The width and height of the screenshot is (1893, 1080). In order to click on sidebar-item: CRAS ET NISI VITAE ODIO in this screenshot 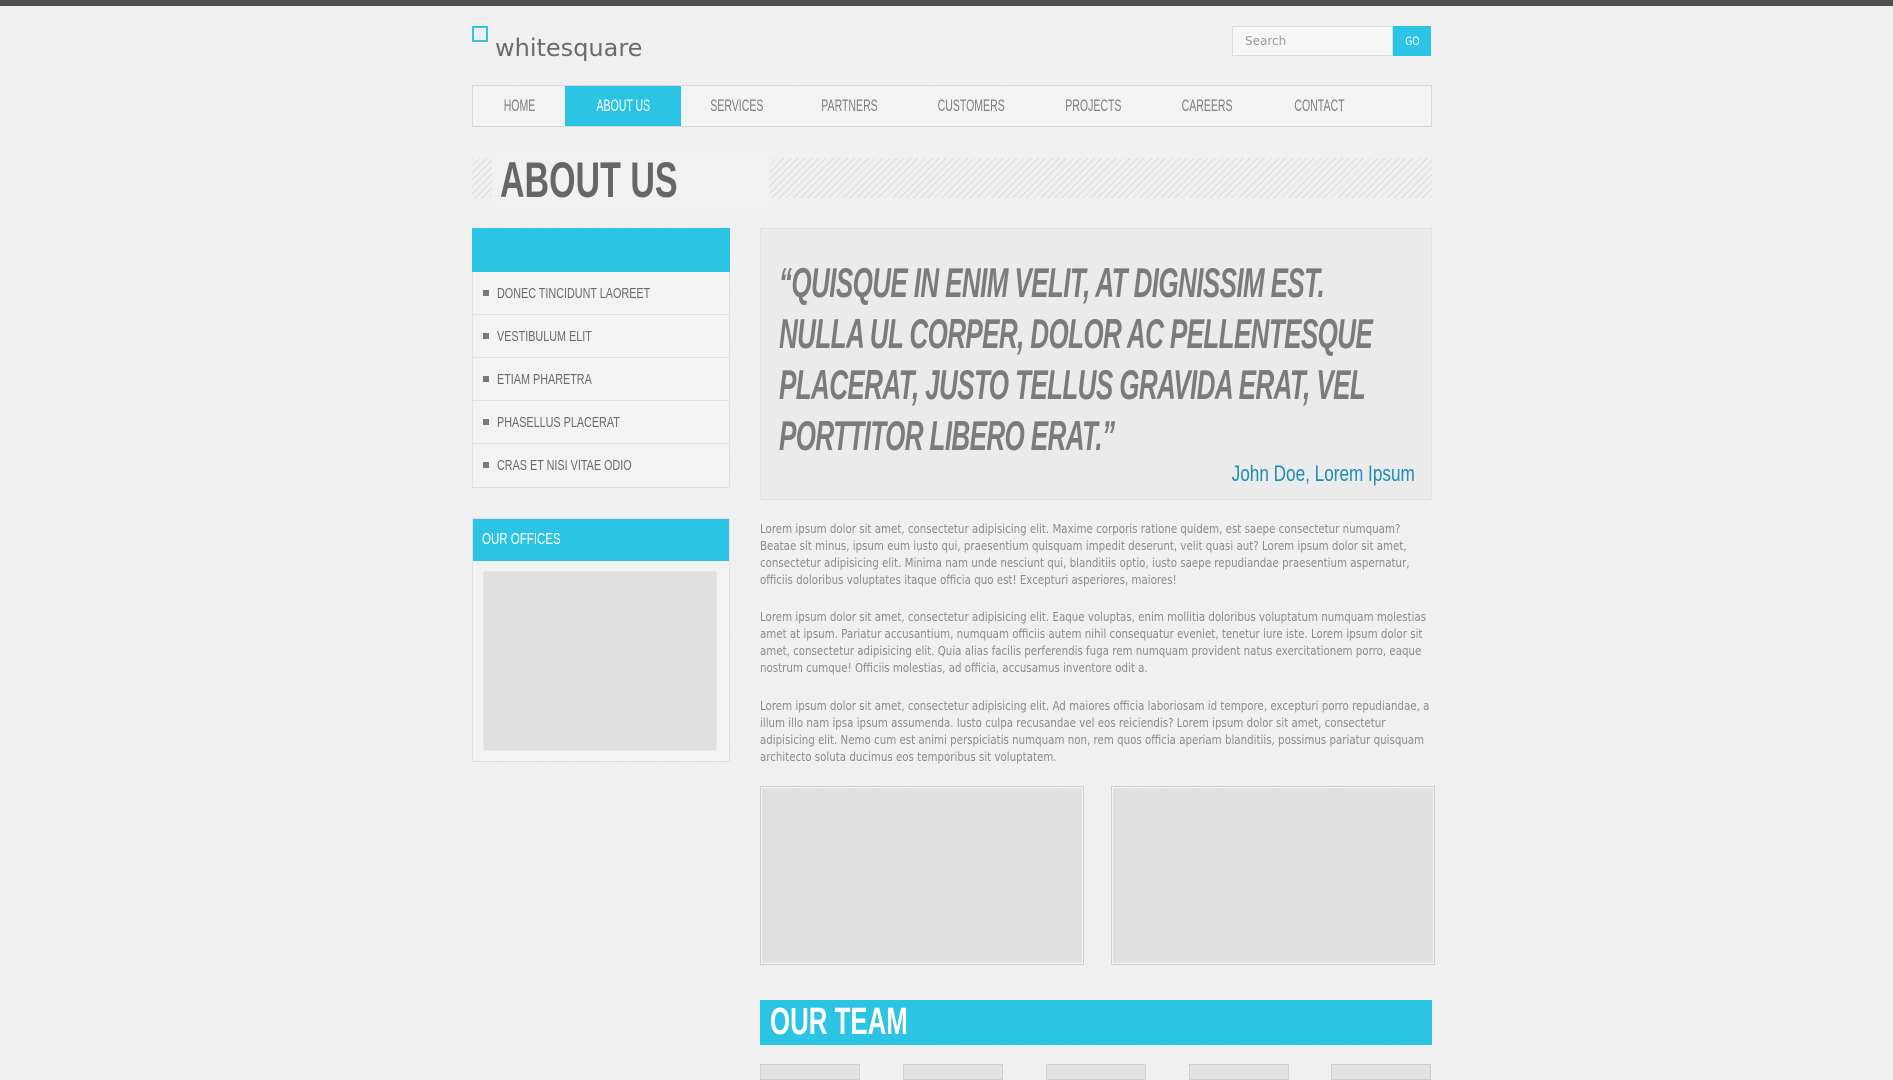, I will do `click(601, 465)`.